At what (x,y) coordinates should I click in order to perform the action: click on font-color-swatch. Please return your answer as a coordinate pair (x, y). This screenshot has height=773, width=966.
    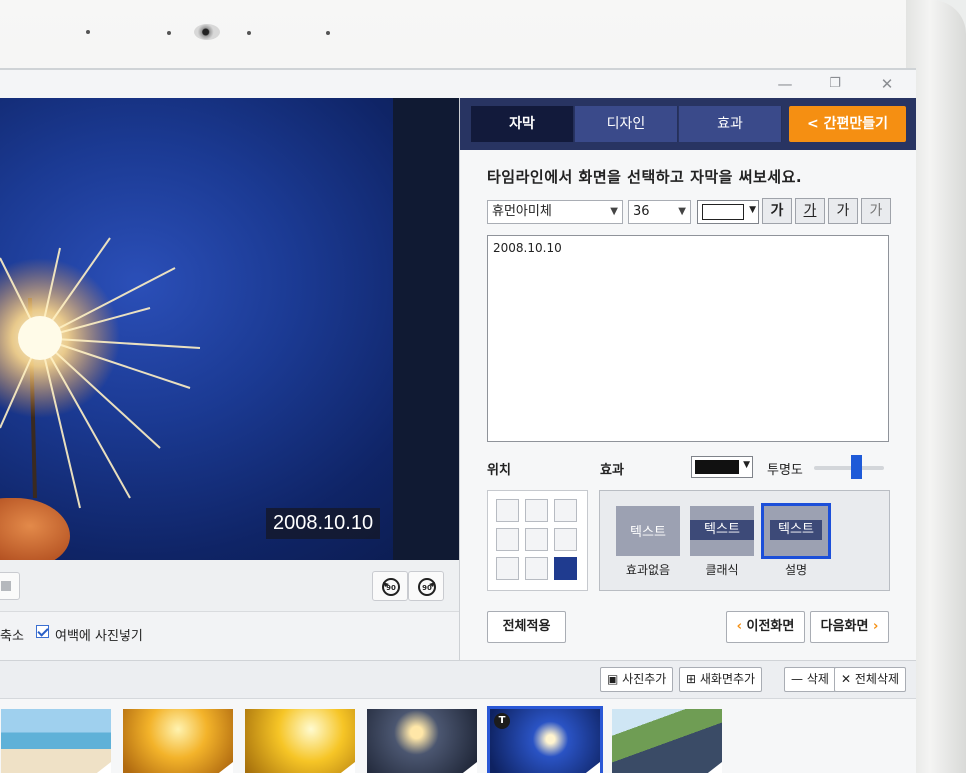
    Looking at the image, I should click on (723, 212).